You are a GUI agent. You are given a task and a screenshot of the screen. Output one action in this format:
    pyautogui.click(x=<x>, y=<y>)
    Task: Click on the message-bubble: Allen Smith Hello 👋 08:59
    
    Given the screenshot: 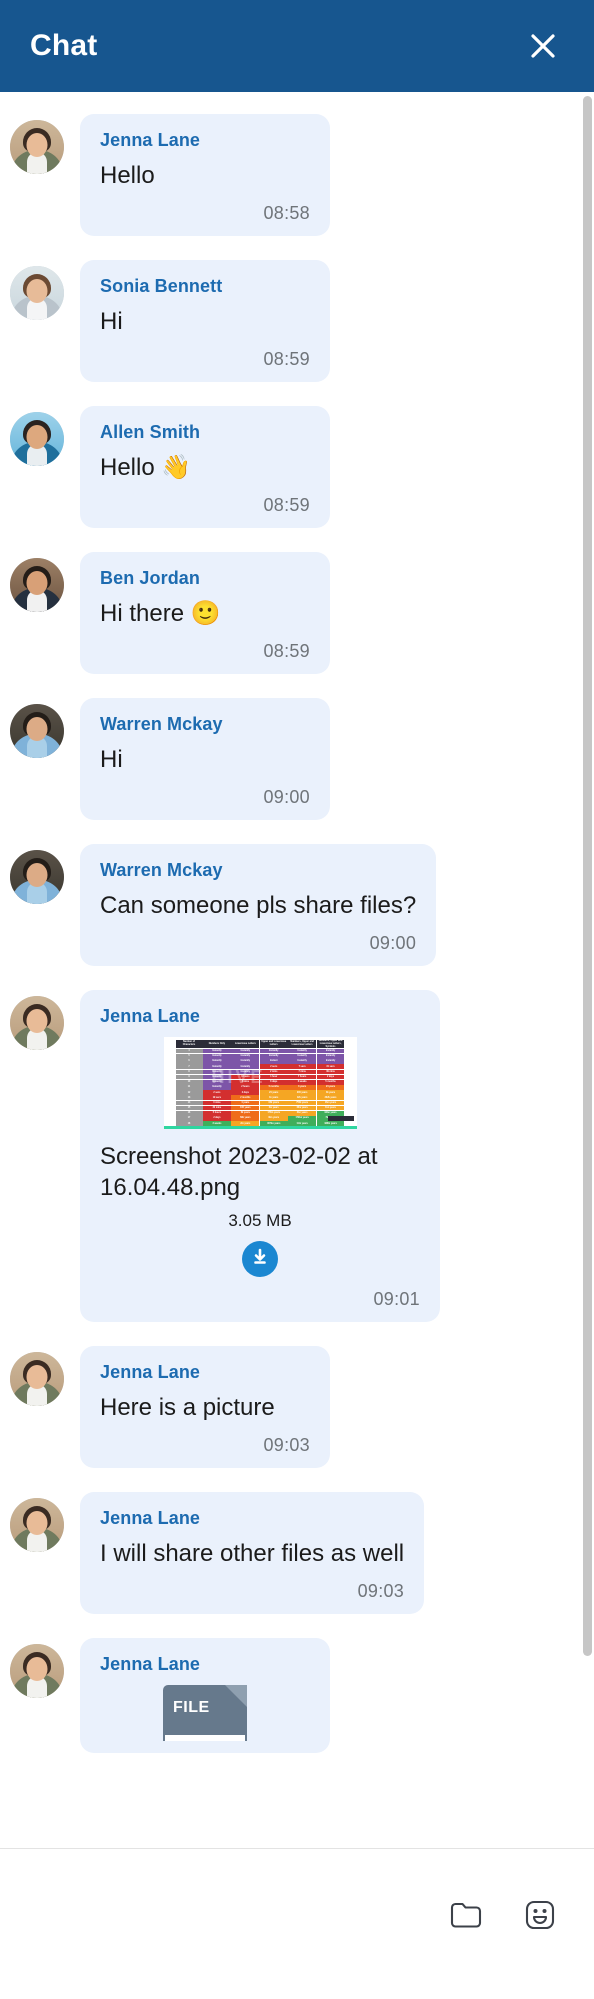 What is the action you would take?
    pyautogui.click(x=205, y=467)
    